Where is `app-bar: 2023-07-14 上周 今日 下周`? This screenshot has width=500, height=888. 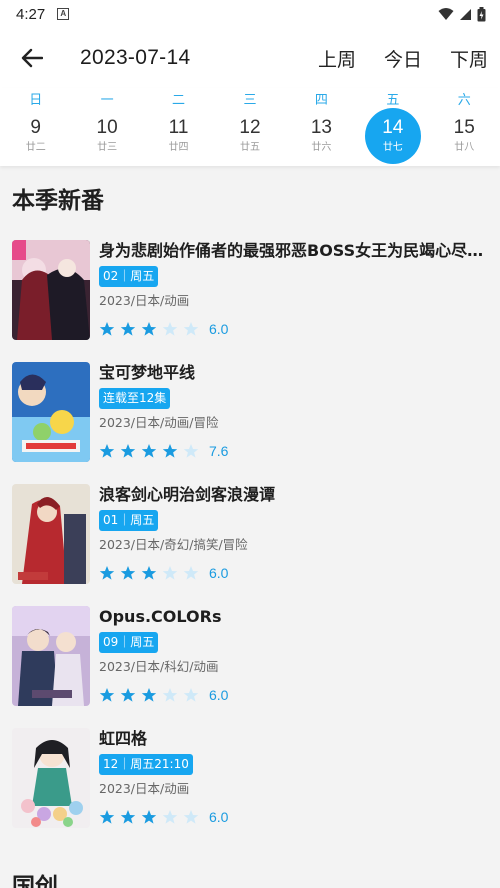
app-bar: 2023-07-14 上周 今日 下周 is located at coordinates (250, 58).